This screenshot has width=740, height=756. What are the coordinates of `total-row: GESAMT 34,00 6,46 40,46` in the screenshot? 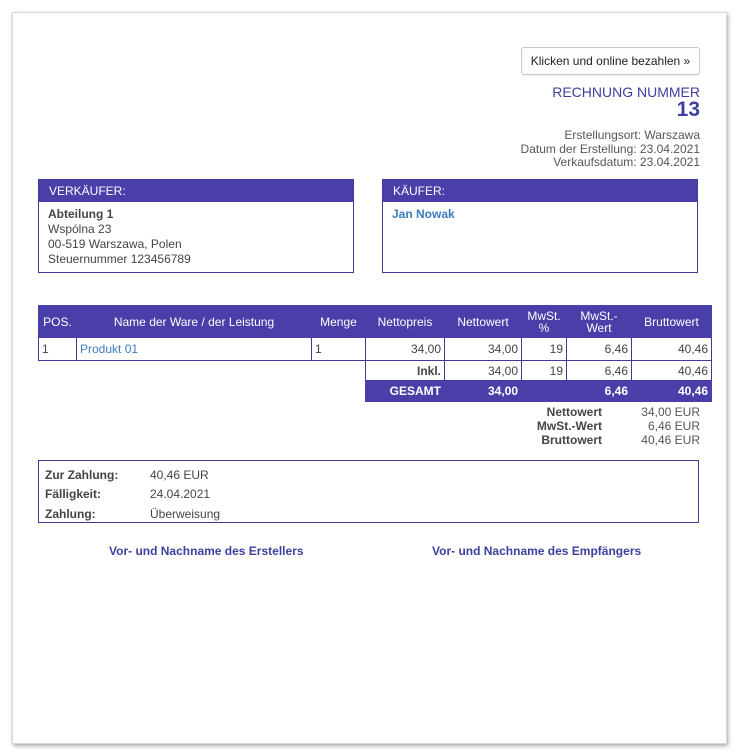 It's located at (375, 391).